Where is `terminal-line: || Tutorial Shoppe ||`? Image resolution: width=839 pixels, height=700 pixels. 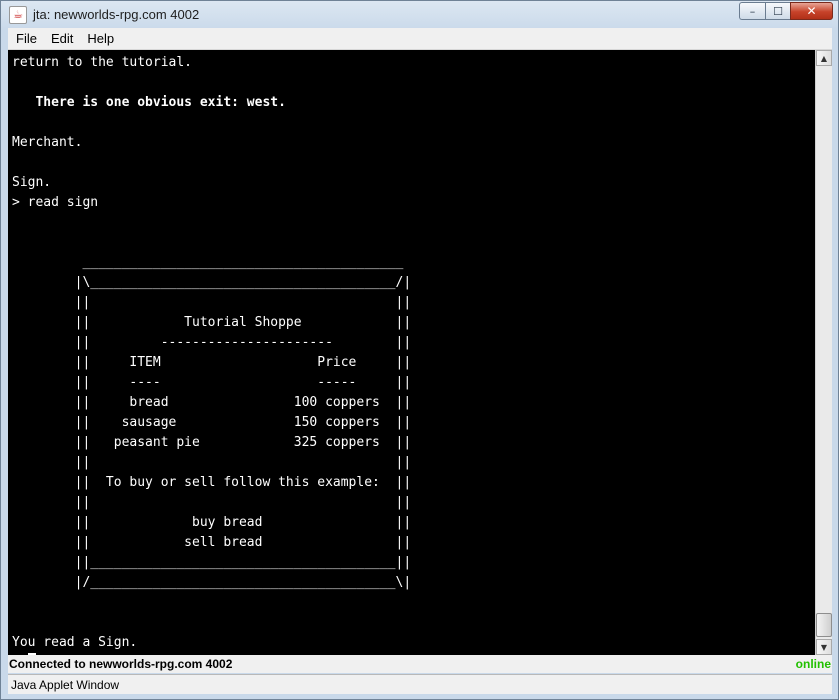
terminal-line: || Tutorial Shoppe || is located at coordinates (212, 322).